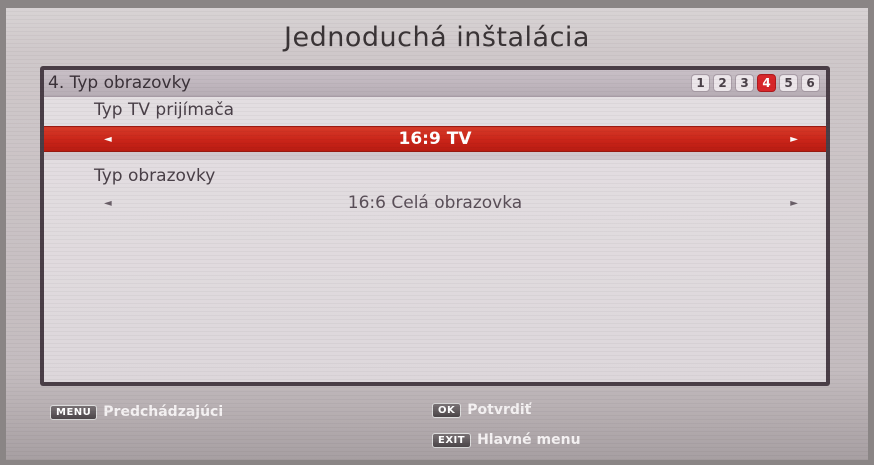 The height and width of the screenshot is (465, 874). Describe the element at coordinates (744, 83) in the screenshot. I see `step-3: 3` at that location.